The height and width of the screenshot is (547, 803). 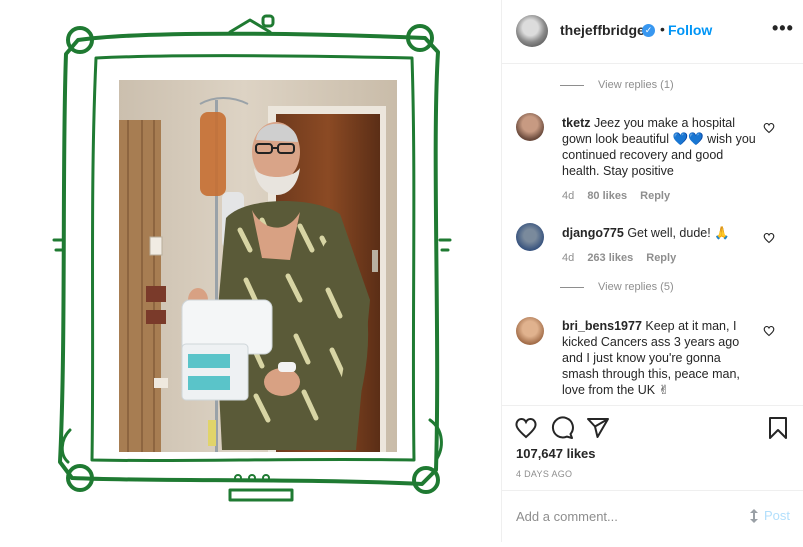 I want to click on comment-meta: 4d 80 likes Reply, so click(x=621, y=196).